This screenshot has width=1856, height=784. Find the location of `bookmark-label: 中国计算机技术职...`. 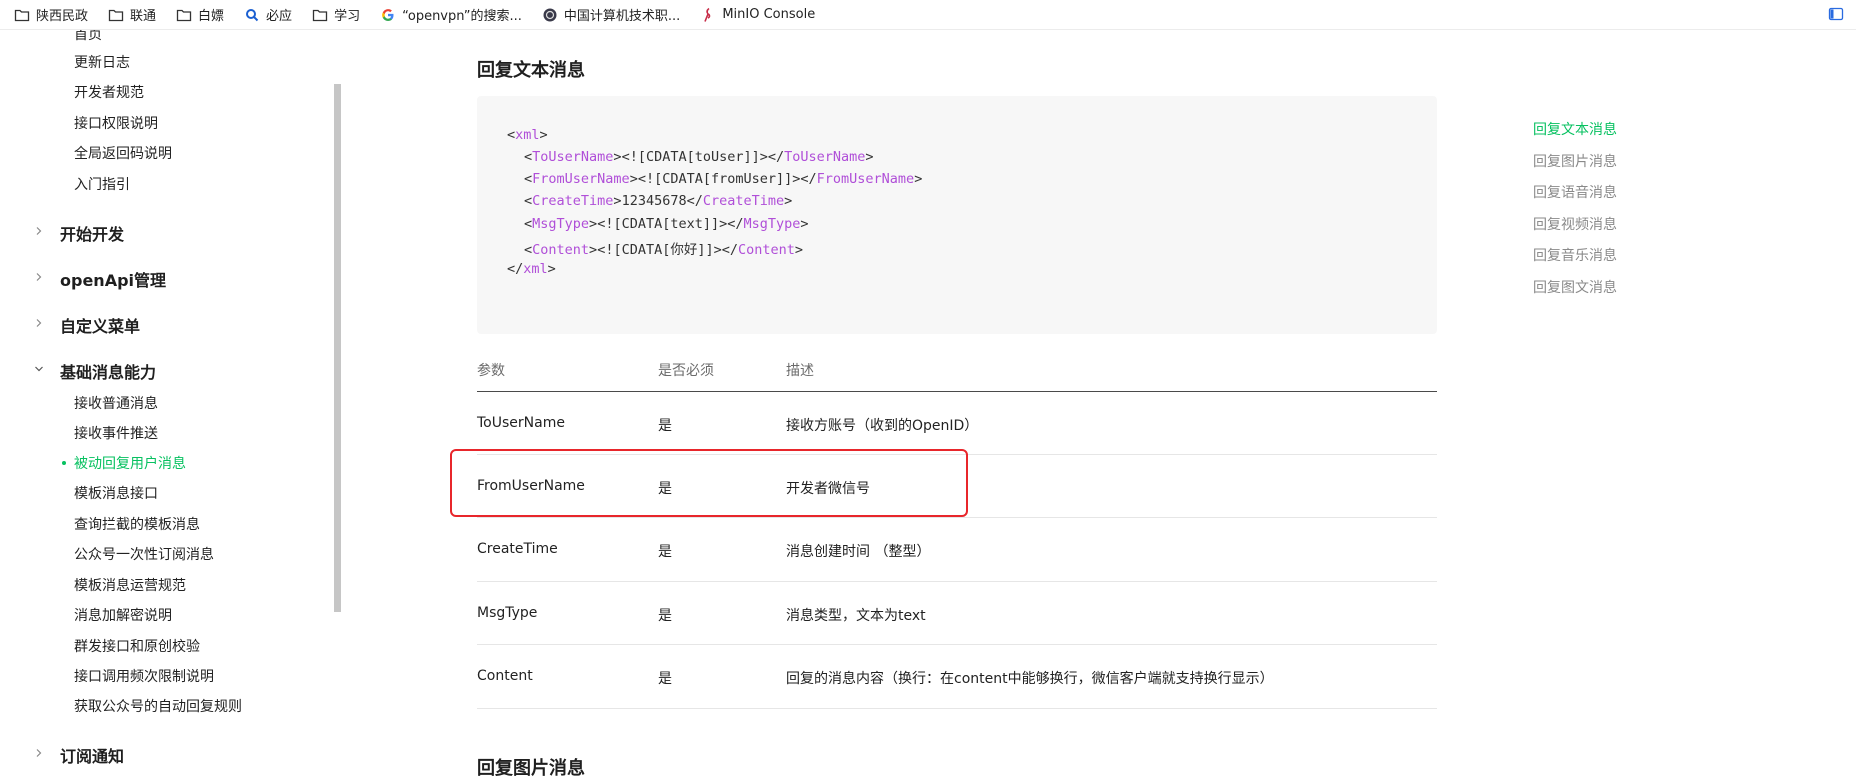

bookmark-label: 中国计算机技术职... is located at coordinates (622, 16).